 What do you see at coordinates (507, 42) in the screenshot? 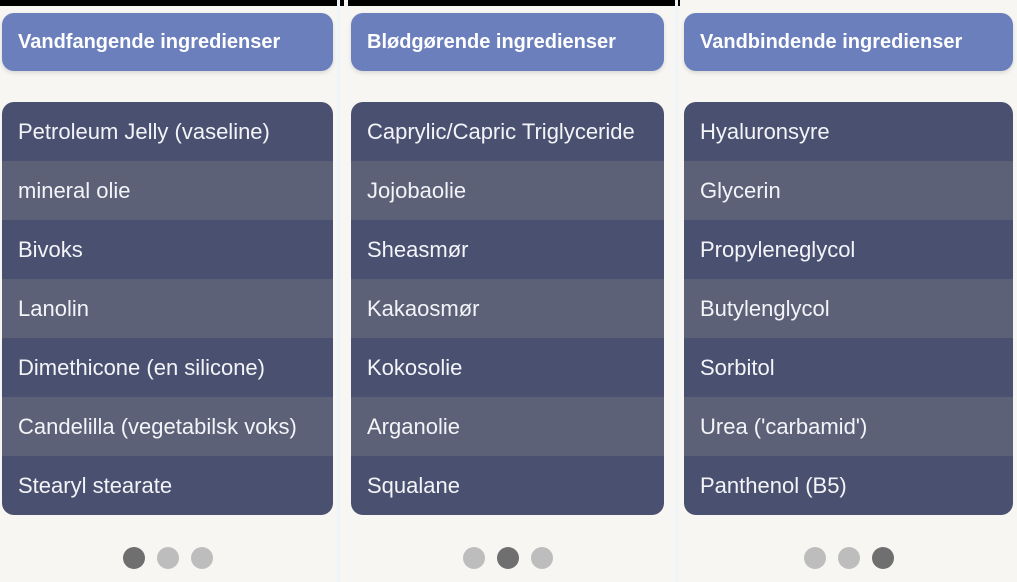
I see `card-title: Blødgørende ingredienser` at bounding box center [507, 42].